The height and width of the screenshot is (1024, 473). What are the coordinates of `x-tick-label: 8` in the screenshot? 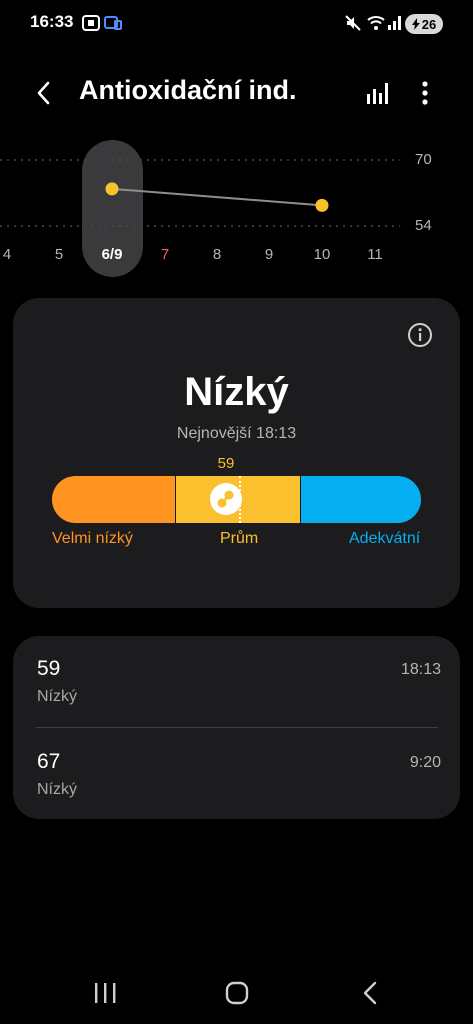 It's located at (217, 254).